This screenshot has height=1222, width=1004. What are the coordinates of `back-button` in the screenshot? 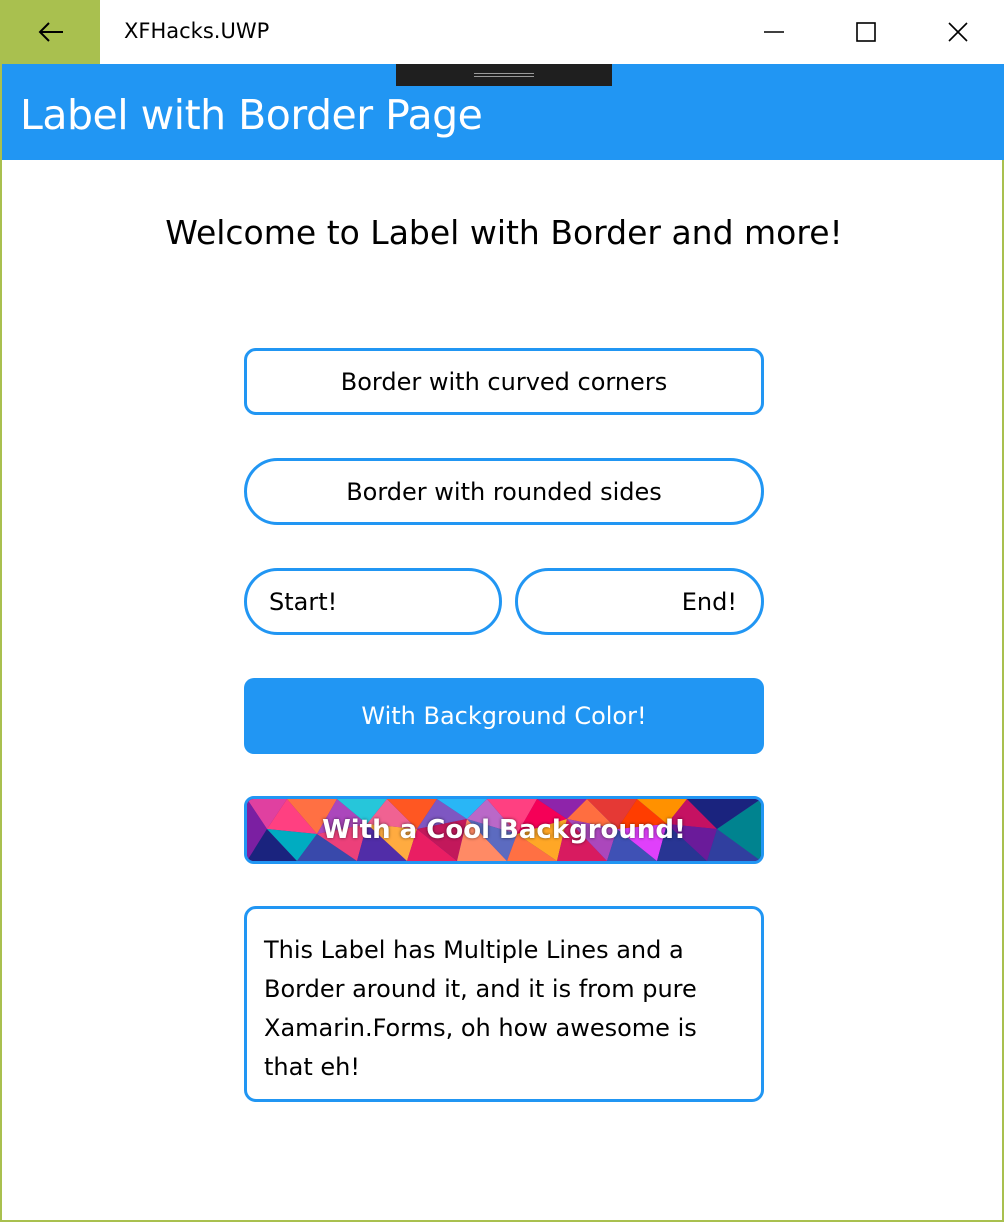 It's located at (51, 32).